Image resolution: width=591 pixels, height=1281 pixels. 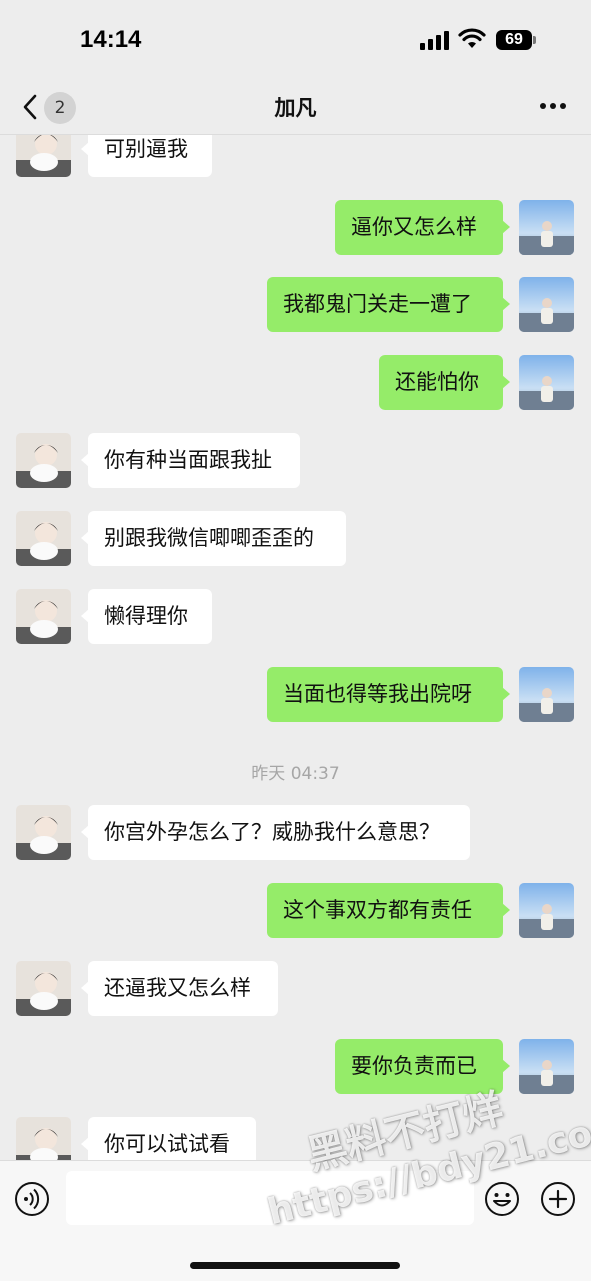 I want to click on home-indicator, so click(x=295, y=1265).